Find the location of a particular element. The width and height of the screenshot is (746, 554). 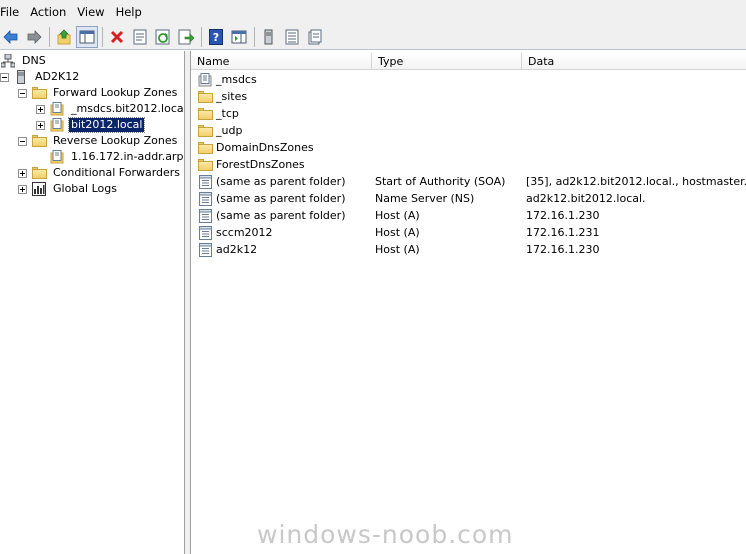

tree-label: DNS is located at coordinates (34, 60).